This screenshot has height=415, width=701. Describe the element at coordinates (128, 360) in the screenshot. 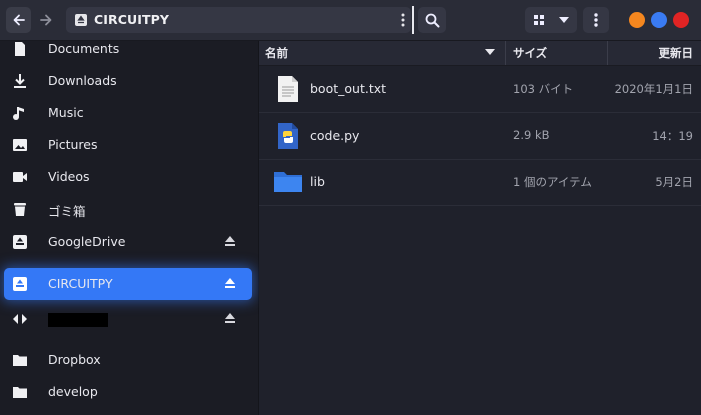

I see `sidebar-item-dropbox: Dropbox` at that location.